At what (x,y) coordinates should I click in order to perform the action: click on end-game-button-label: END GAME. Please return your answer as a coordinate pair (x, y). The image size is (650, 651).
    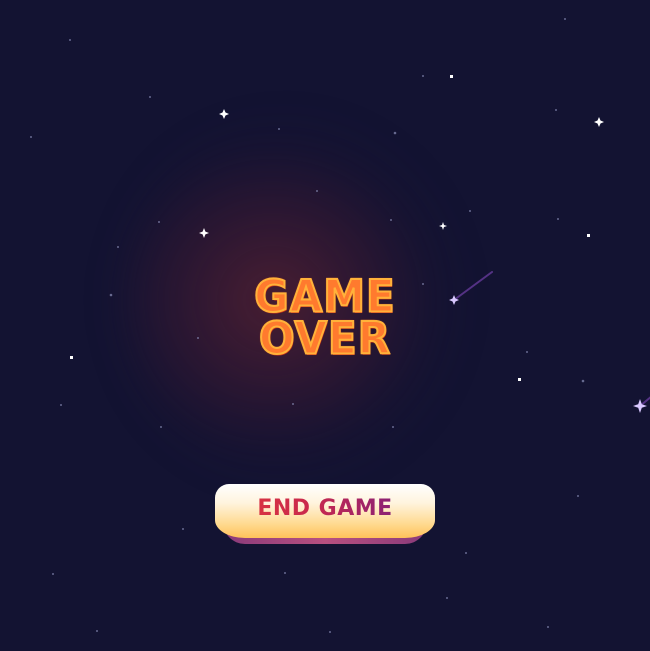
    Looking at the image, I should click on (325, 508).